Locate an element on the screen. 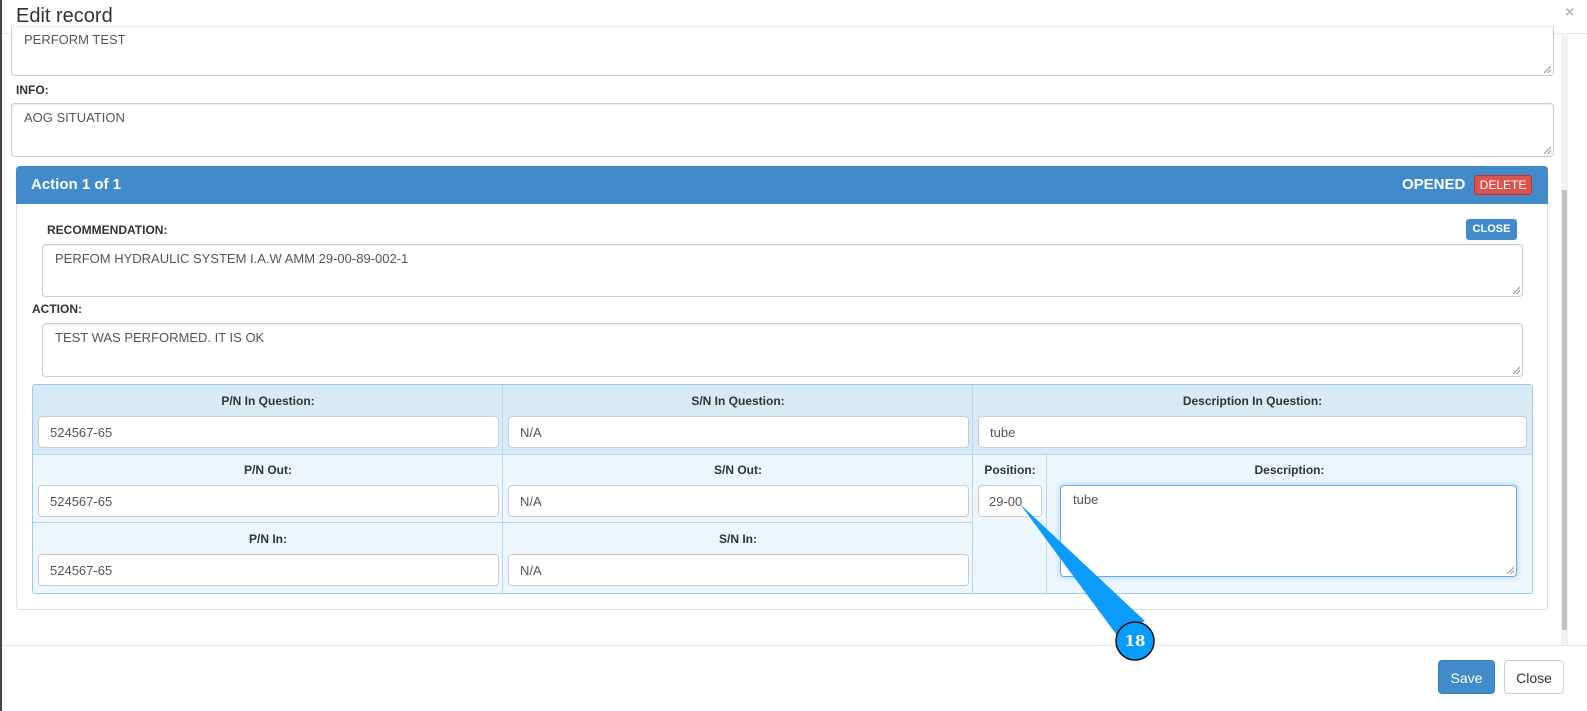  callout-annotation is located at coordinates (1087, 582).